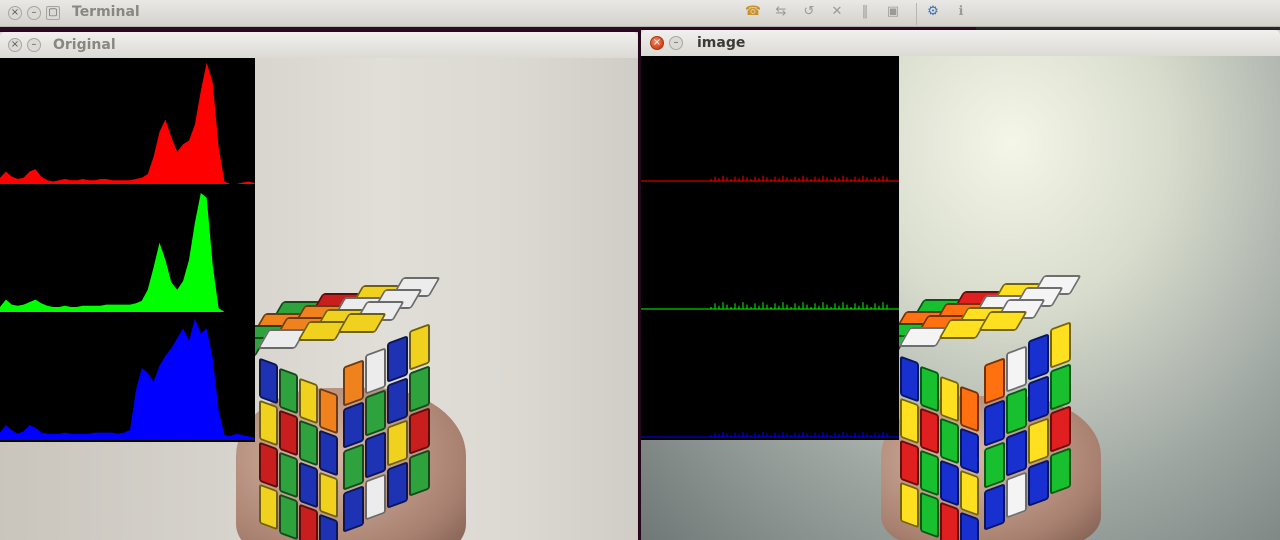 This screenshot has width=1280, height=540. Describe the element at coordinates (781, 12) in the screenshot. I see `transfer-icon: ⇆` at that location.